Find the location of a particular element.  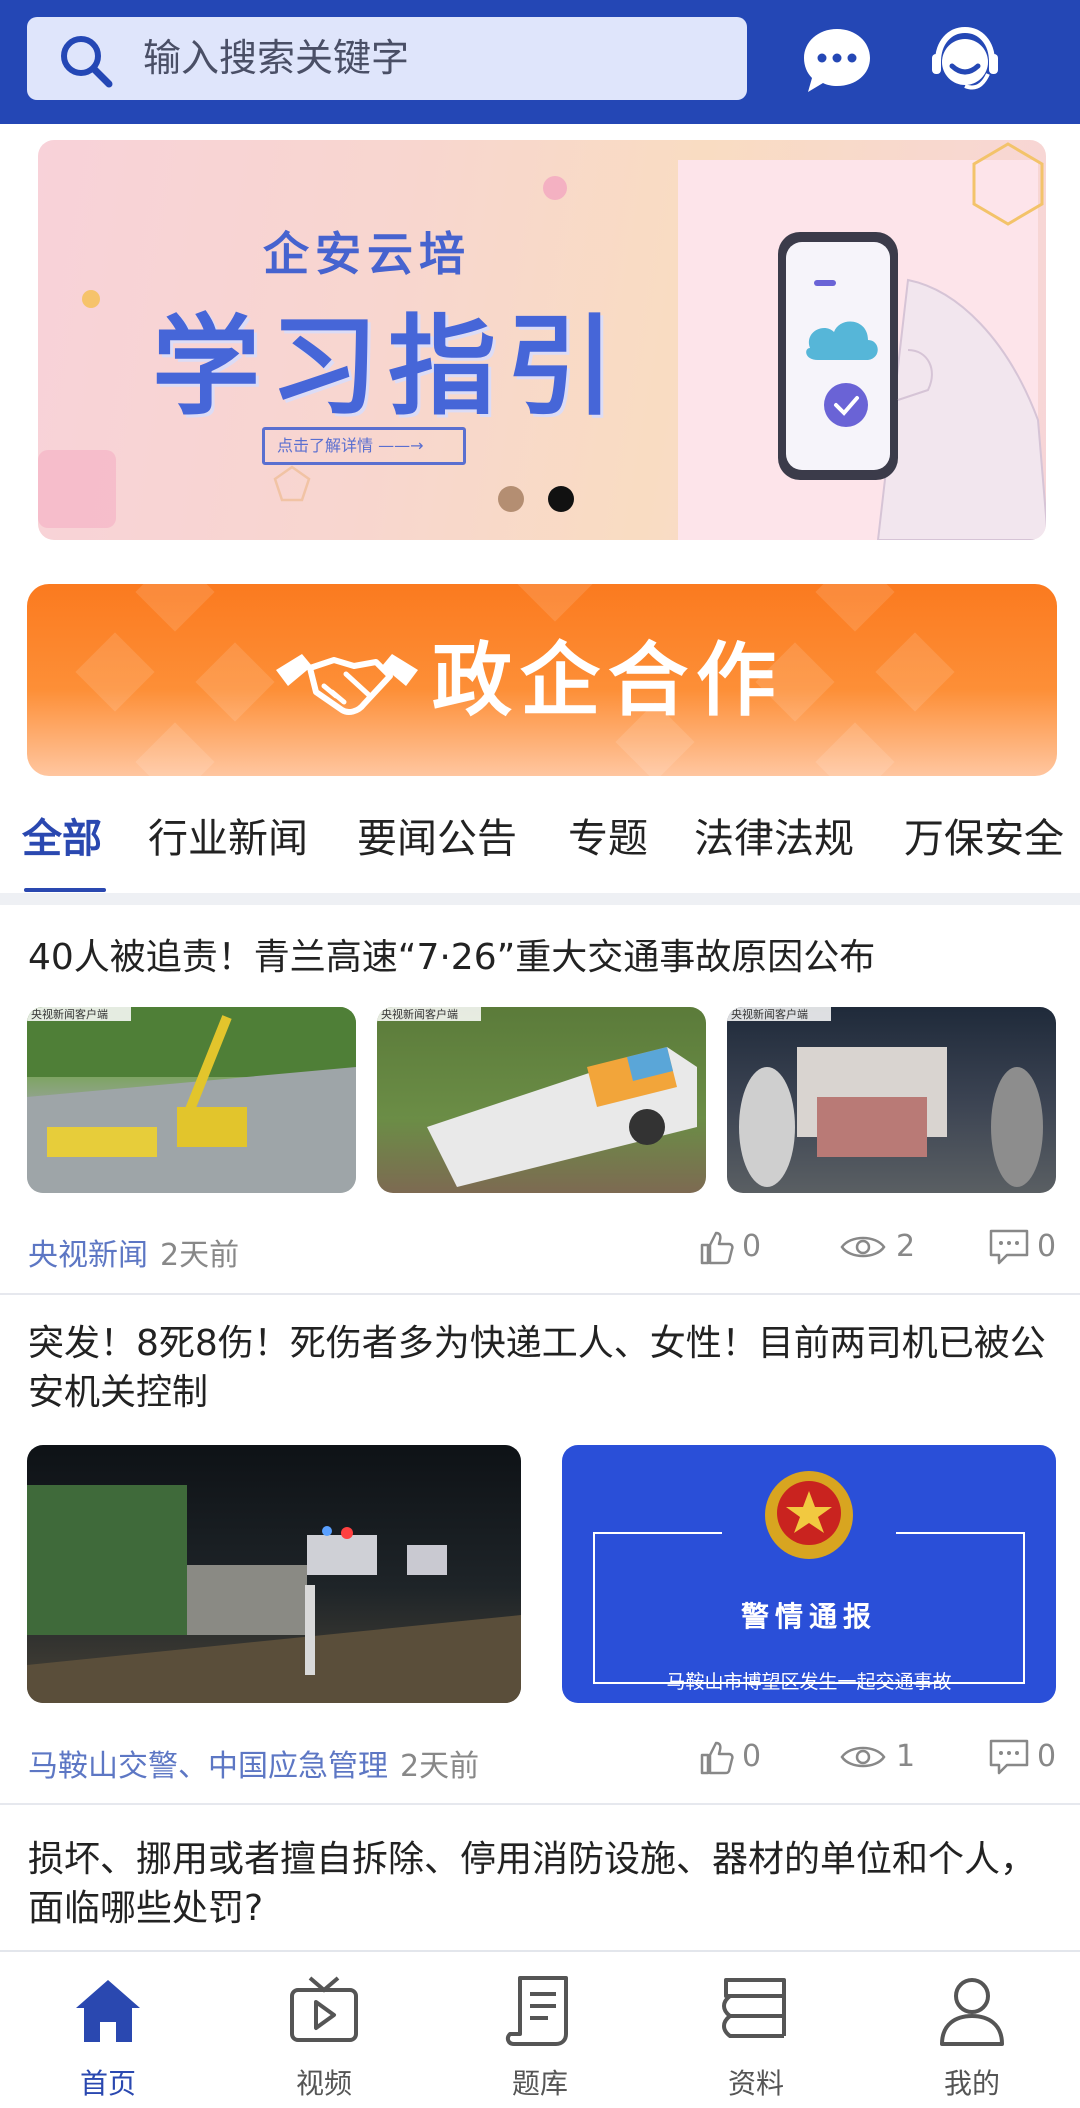

news-item: 损坏、挪用或者擅自拆除、停用消防设施、器材的单位和个人，面临哪些处罚? is located at coordinates (540, 1877).